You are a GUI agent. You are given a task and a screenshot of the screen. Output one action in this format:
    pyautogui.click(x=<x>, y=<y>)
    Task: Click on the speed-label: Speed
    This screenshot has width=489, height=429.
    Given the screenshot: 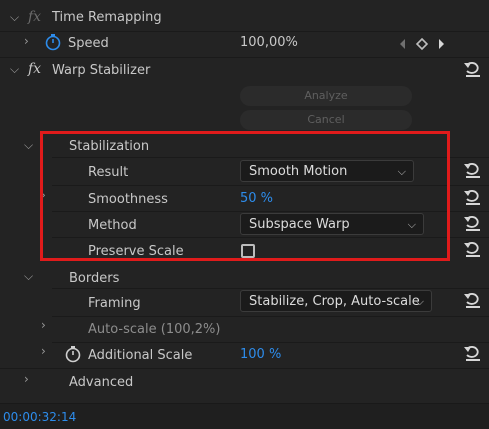 What is the action you would take?
    pyautogui.click(x=88, y=43)
    